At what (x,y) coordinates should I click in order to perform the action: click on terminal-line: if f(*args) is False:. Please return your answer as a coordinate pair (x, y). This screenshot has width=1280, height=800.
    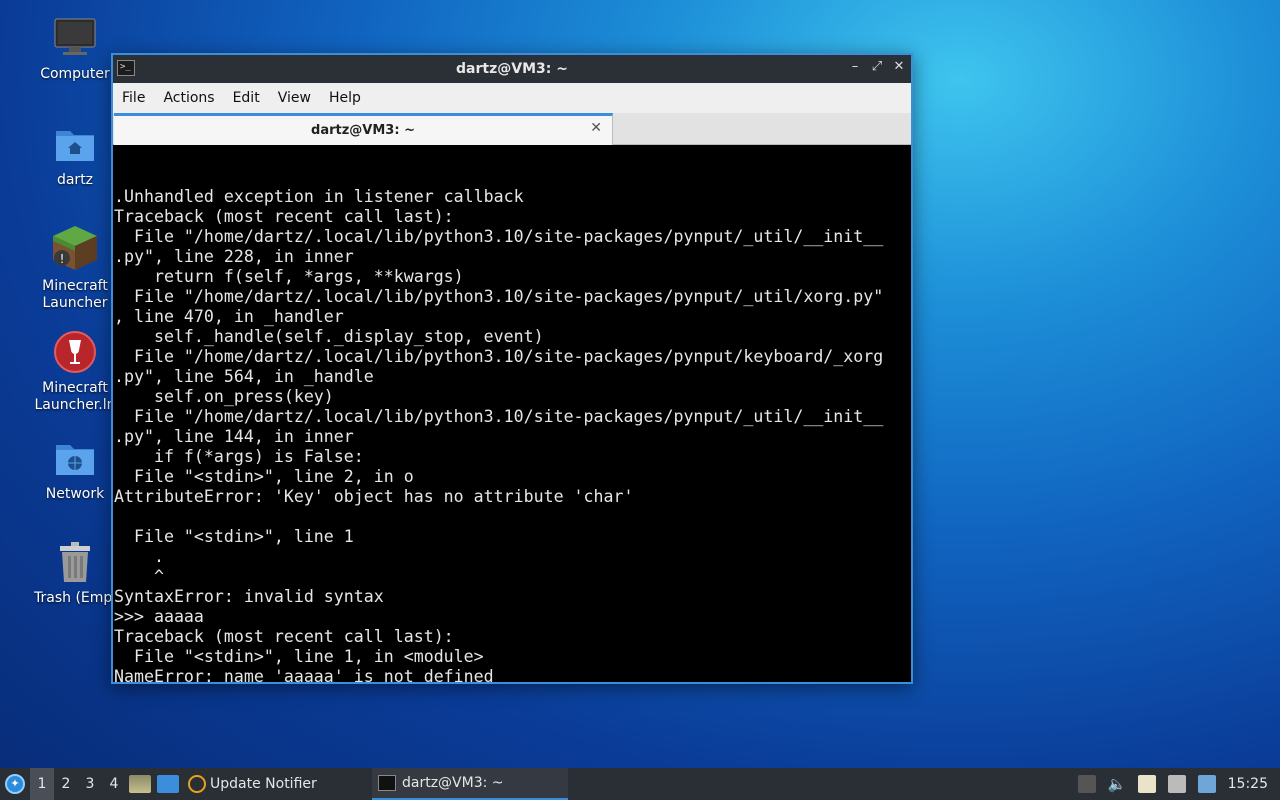
    Looking at the image, I should click on (239, 456).